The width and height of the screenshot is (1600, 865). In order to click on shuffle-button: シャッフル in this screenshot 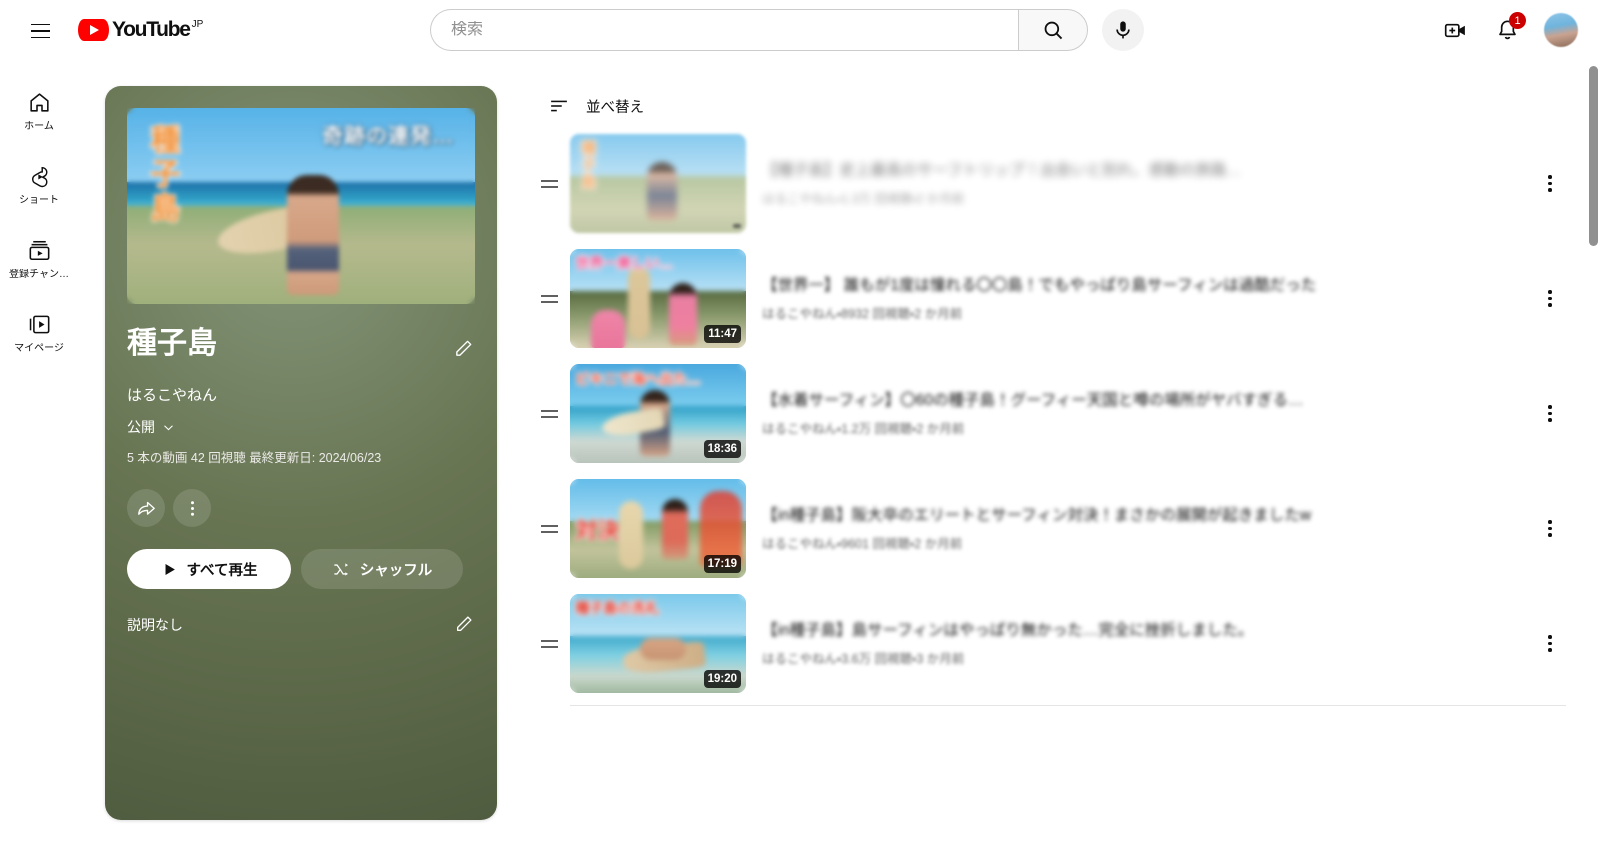, I will do `click(382, 569)`.